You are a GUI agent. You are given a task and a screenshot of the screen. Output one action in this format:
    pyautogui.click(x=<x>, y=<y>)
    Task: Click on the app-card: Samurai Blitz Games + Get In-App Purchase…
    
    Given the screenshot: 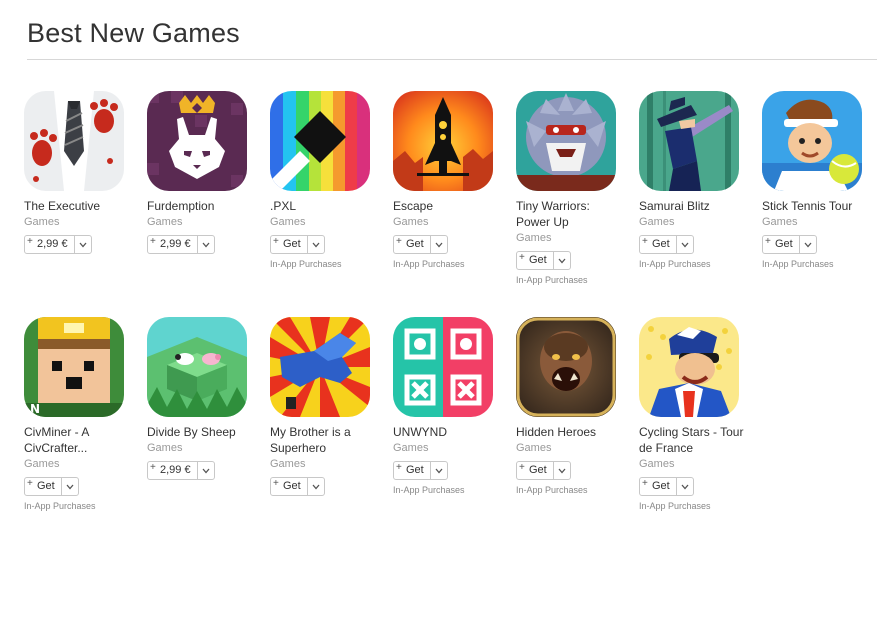 What is the action you would take?
    pyautogui.click(x=695, y=180)
    